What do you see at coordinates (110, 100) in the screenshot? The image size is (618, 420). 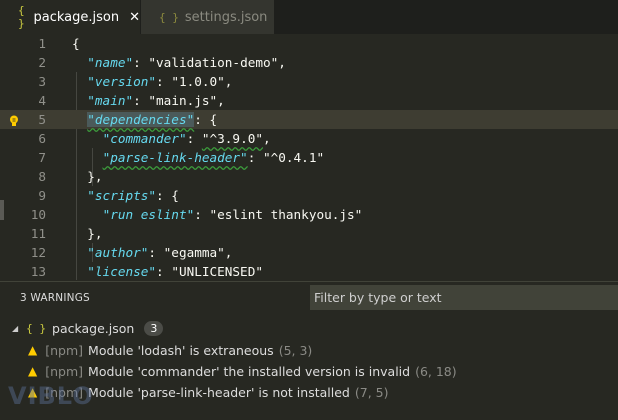 I see `json-key: "main"` at bounding box center [110, 100].